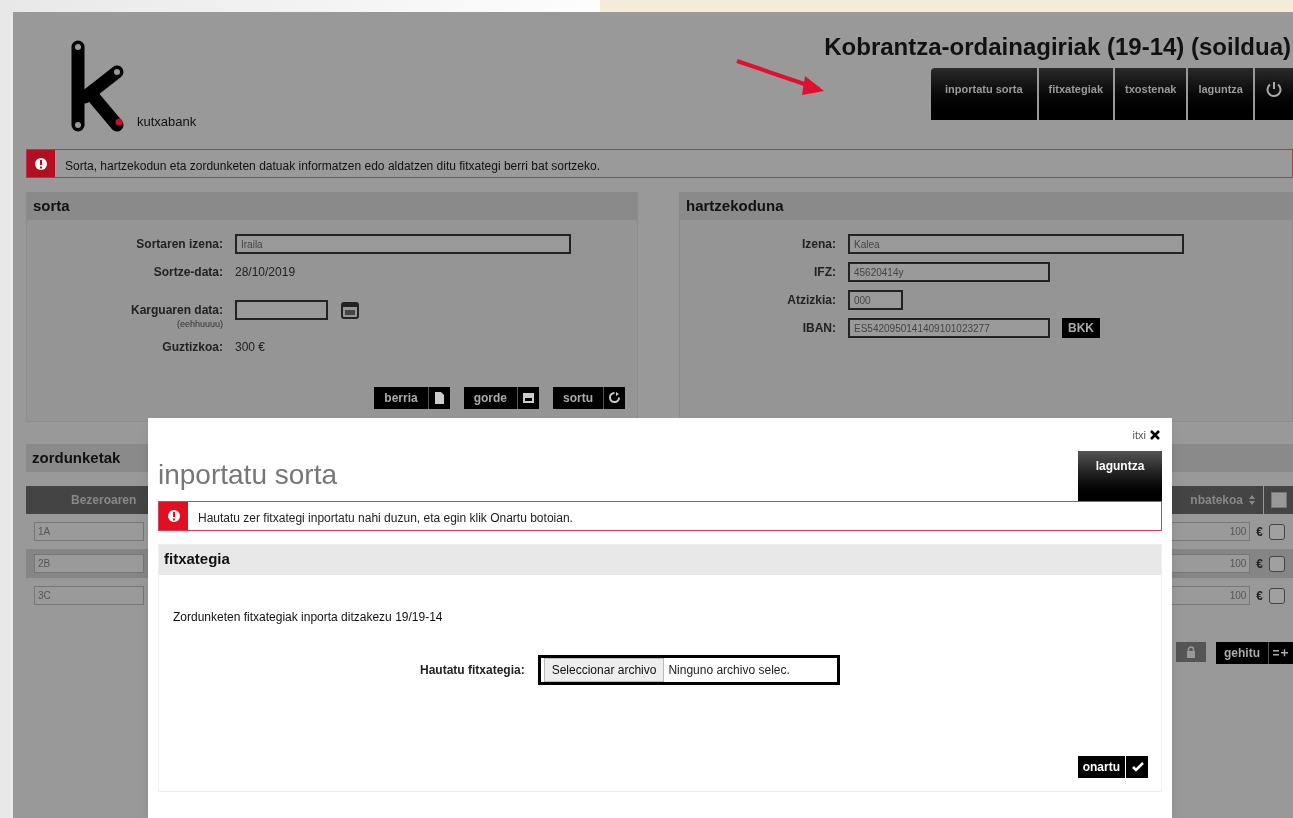  What do you see at coordinates (825, 272) in the screenshot?
I see `field-label: IFZ:` at bounding box center [825, 272].